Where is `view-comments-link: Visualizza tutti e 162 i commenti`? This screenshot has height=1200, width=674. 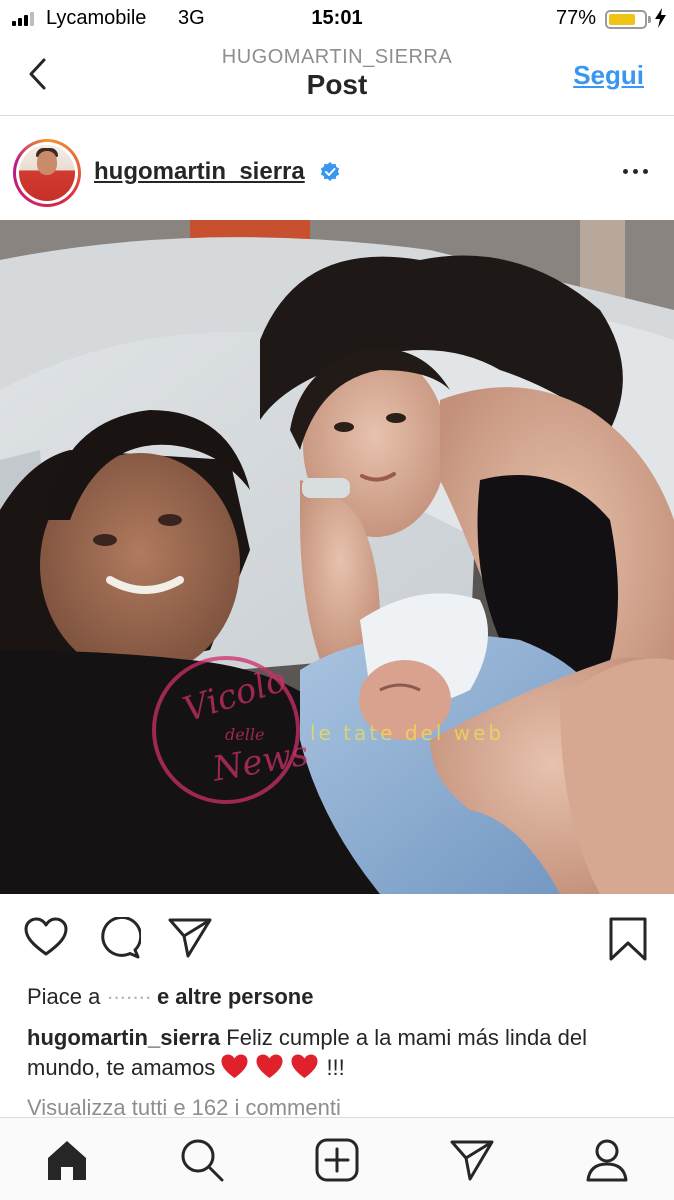 view-comments-link: Visualizza tutti e 162 i commenti is located at coordinates (184, 1106).